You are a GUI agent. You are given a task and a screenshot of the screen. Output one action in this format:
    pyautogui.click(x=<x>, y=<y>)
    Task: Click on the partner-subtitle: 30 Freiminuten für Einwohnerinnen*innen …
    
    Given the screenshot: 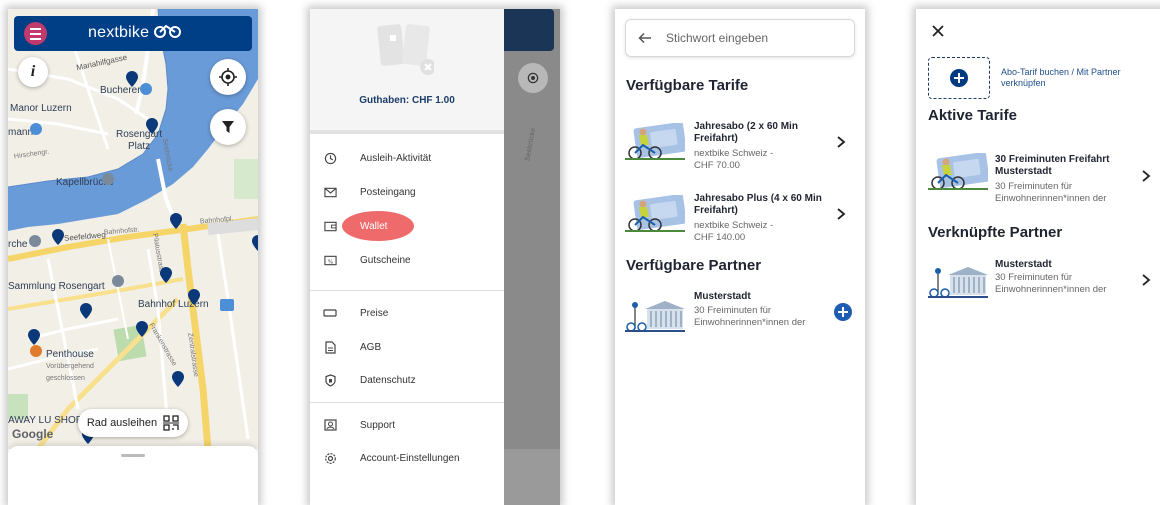 What is the action you would take?
    pyautogui.click(x=750, y=316)
    